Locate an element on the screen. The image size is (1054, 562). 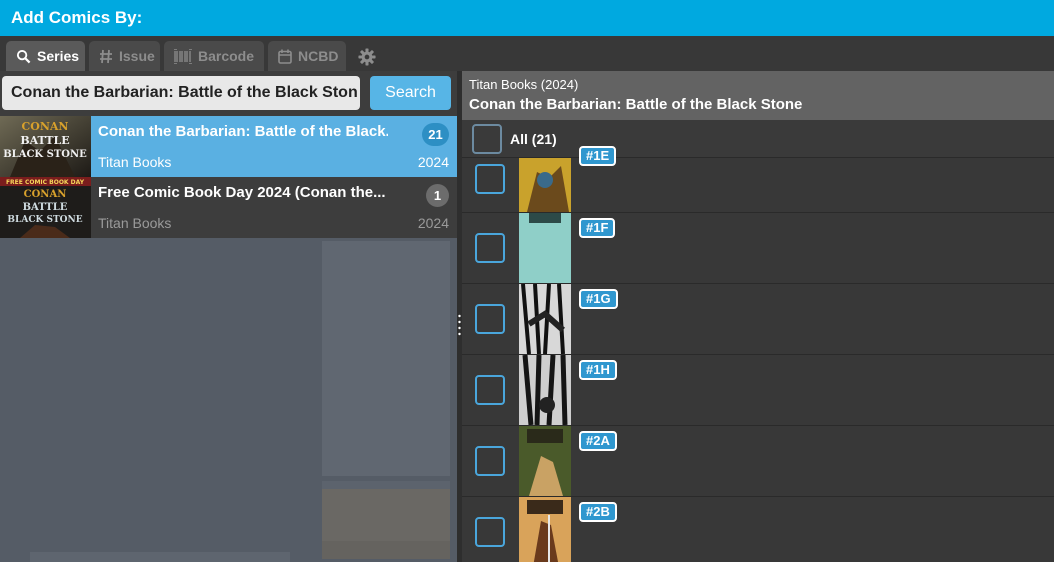
page-title: Add Comics By: is located at coordinates (77, 17).